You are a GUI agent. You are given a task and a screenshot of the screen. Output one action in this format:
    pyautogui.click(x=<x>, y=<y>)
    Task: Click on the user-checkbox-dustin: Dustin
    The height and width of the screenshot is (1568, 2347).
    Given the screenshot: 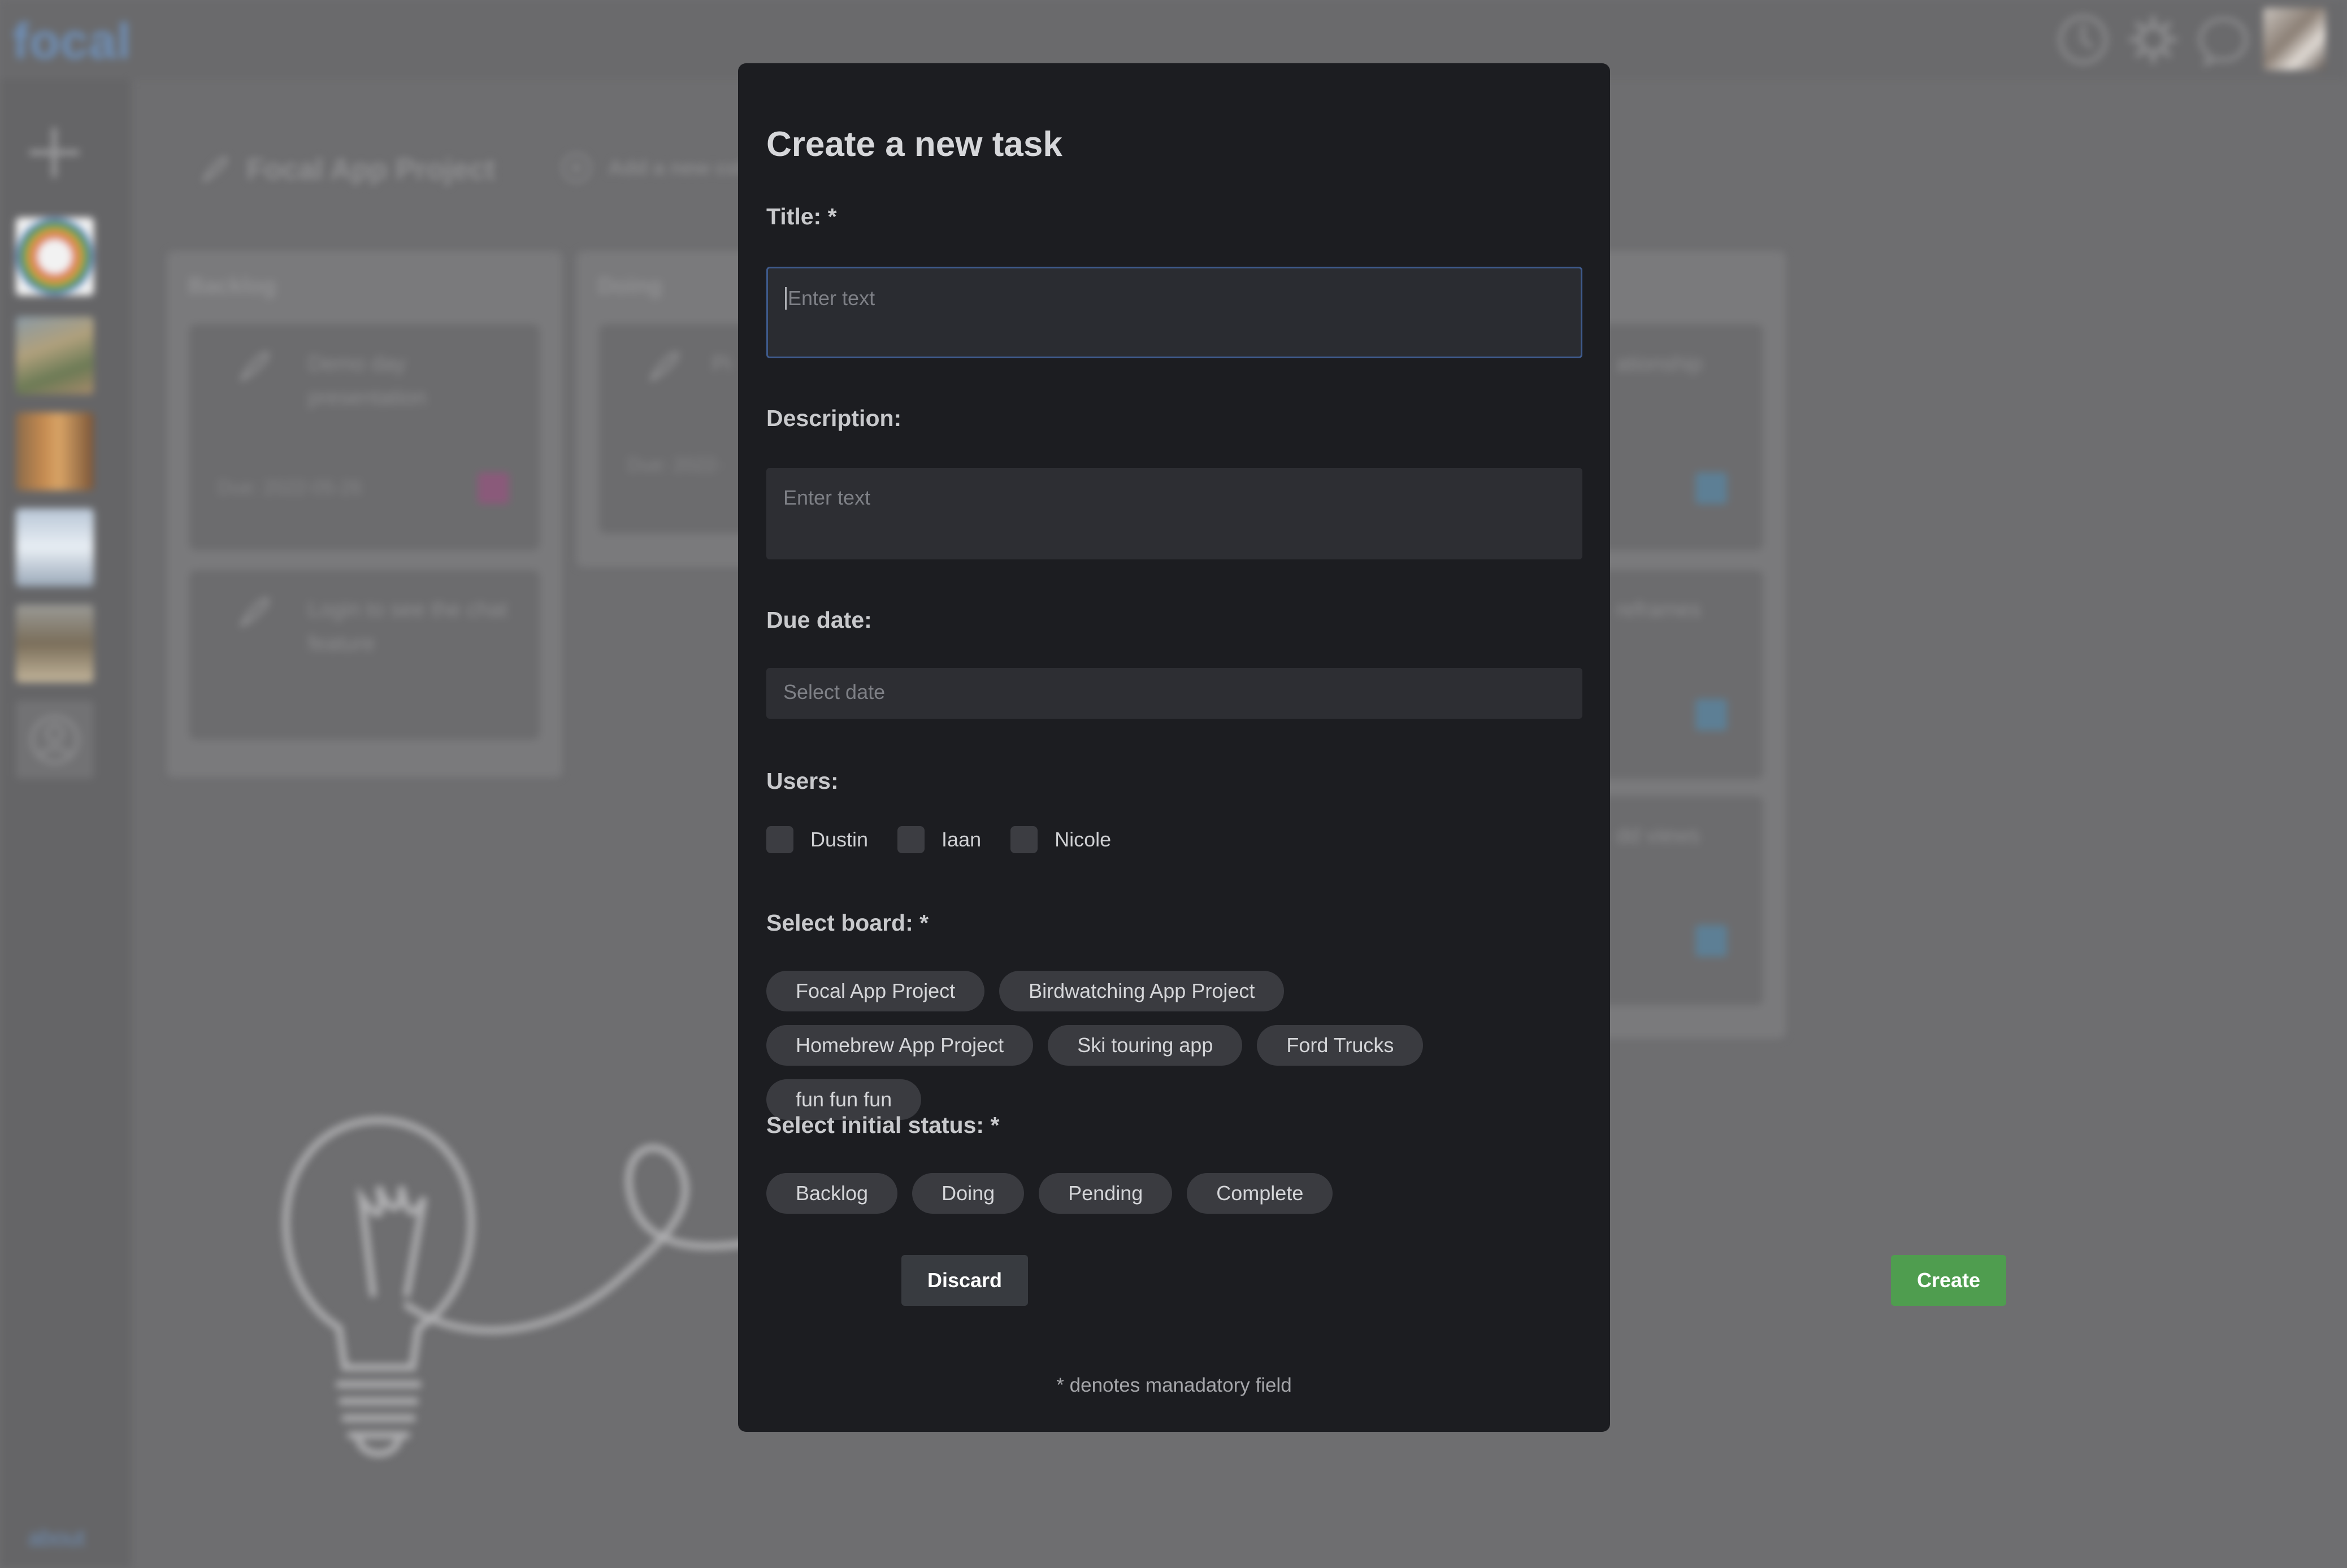 What is the action you would take?
    pyautogui.click(x=817, y=839)
    